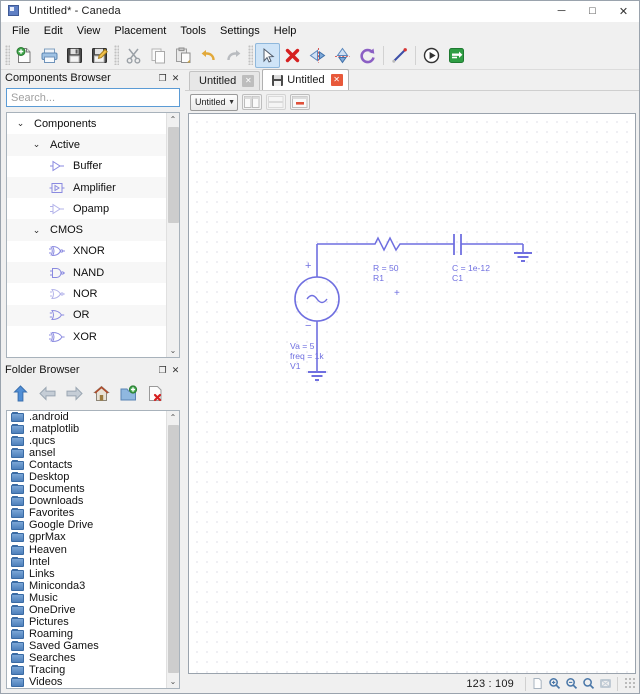 The width and height of the screenshot is (640, 694). Describe the element at coordinates (162, 78) in the screenshot. I see `components-browser-float-button: ❐` at that location.